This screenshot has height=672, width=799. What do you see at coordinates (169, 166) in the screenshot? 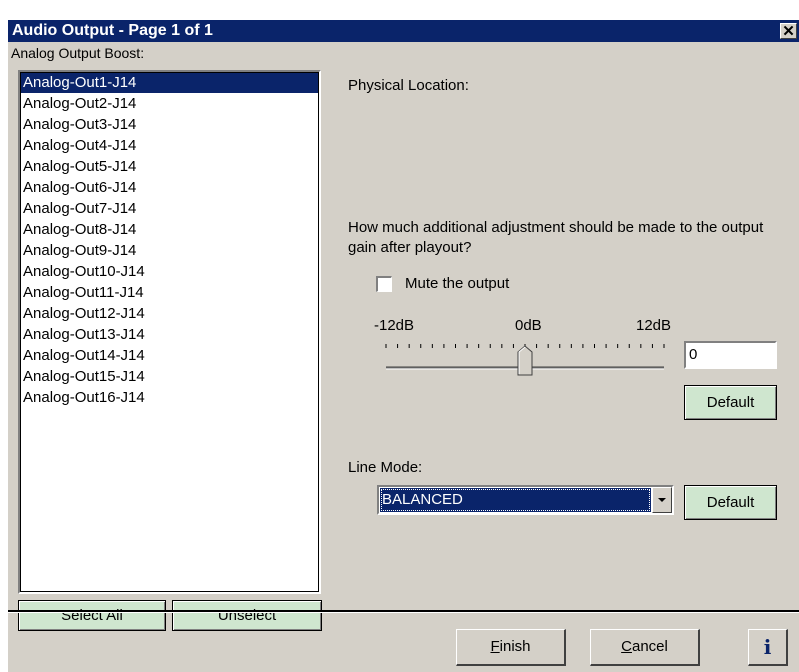
I see `list-item: Analog-Out5-J14` at bounding box center [169, 166].